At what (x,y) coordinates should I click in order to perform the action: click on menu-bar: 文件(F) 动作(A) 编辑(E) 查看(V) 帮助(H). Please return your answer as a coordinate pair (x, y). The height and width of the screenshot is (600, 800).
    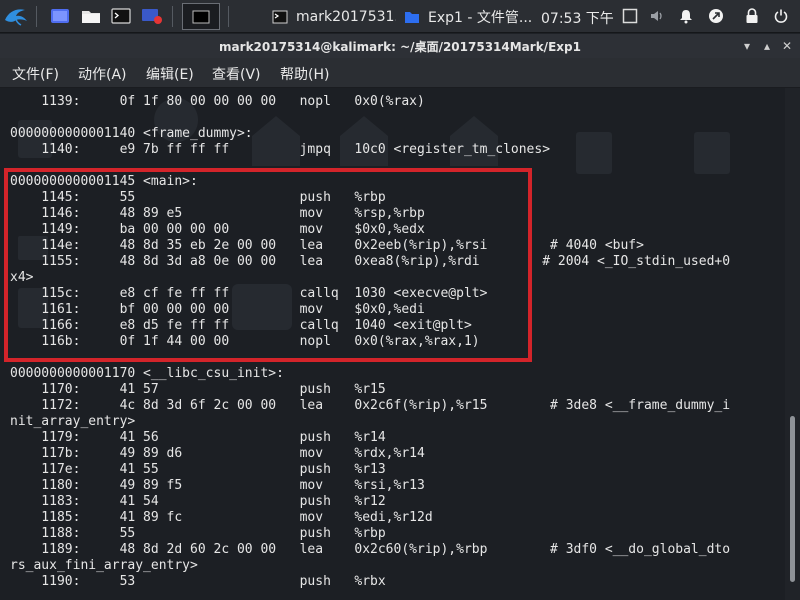
    Looking at the image, I should click on (400, 73).